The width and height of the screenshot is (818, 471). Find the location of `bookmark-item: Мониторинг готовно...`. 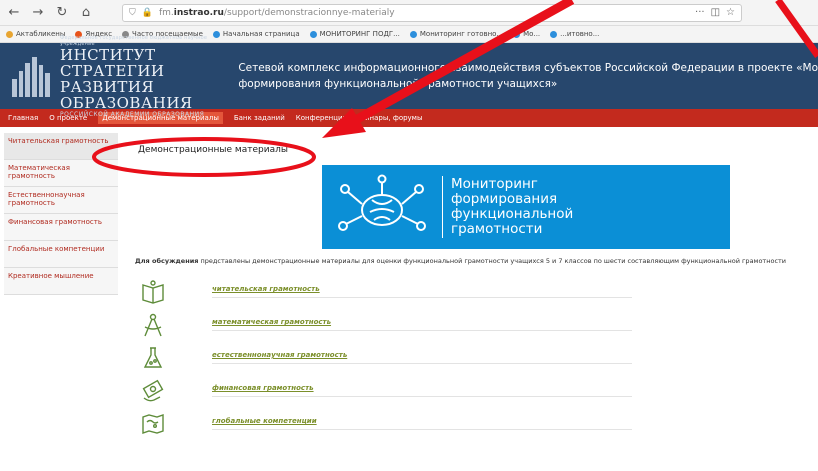

bookmark-item: Мониторинг готовно... is located at coordinates (456, 34).